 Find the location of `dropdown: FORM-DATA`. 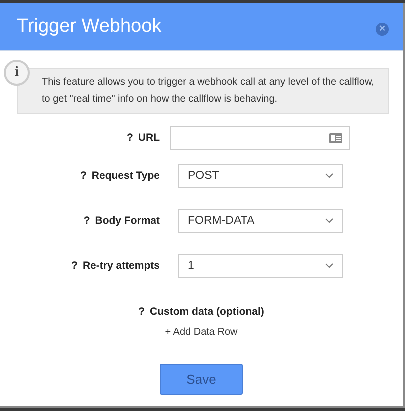

dropdown: FORM-DATA is located at coordinates (260, 221).